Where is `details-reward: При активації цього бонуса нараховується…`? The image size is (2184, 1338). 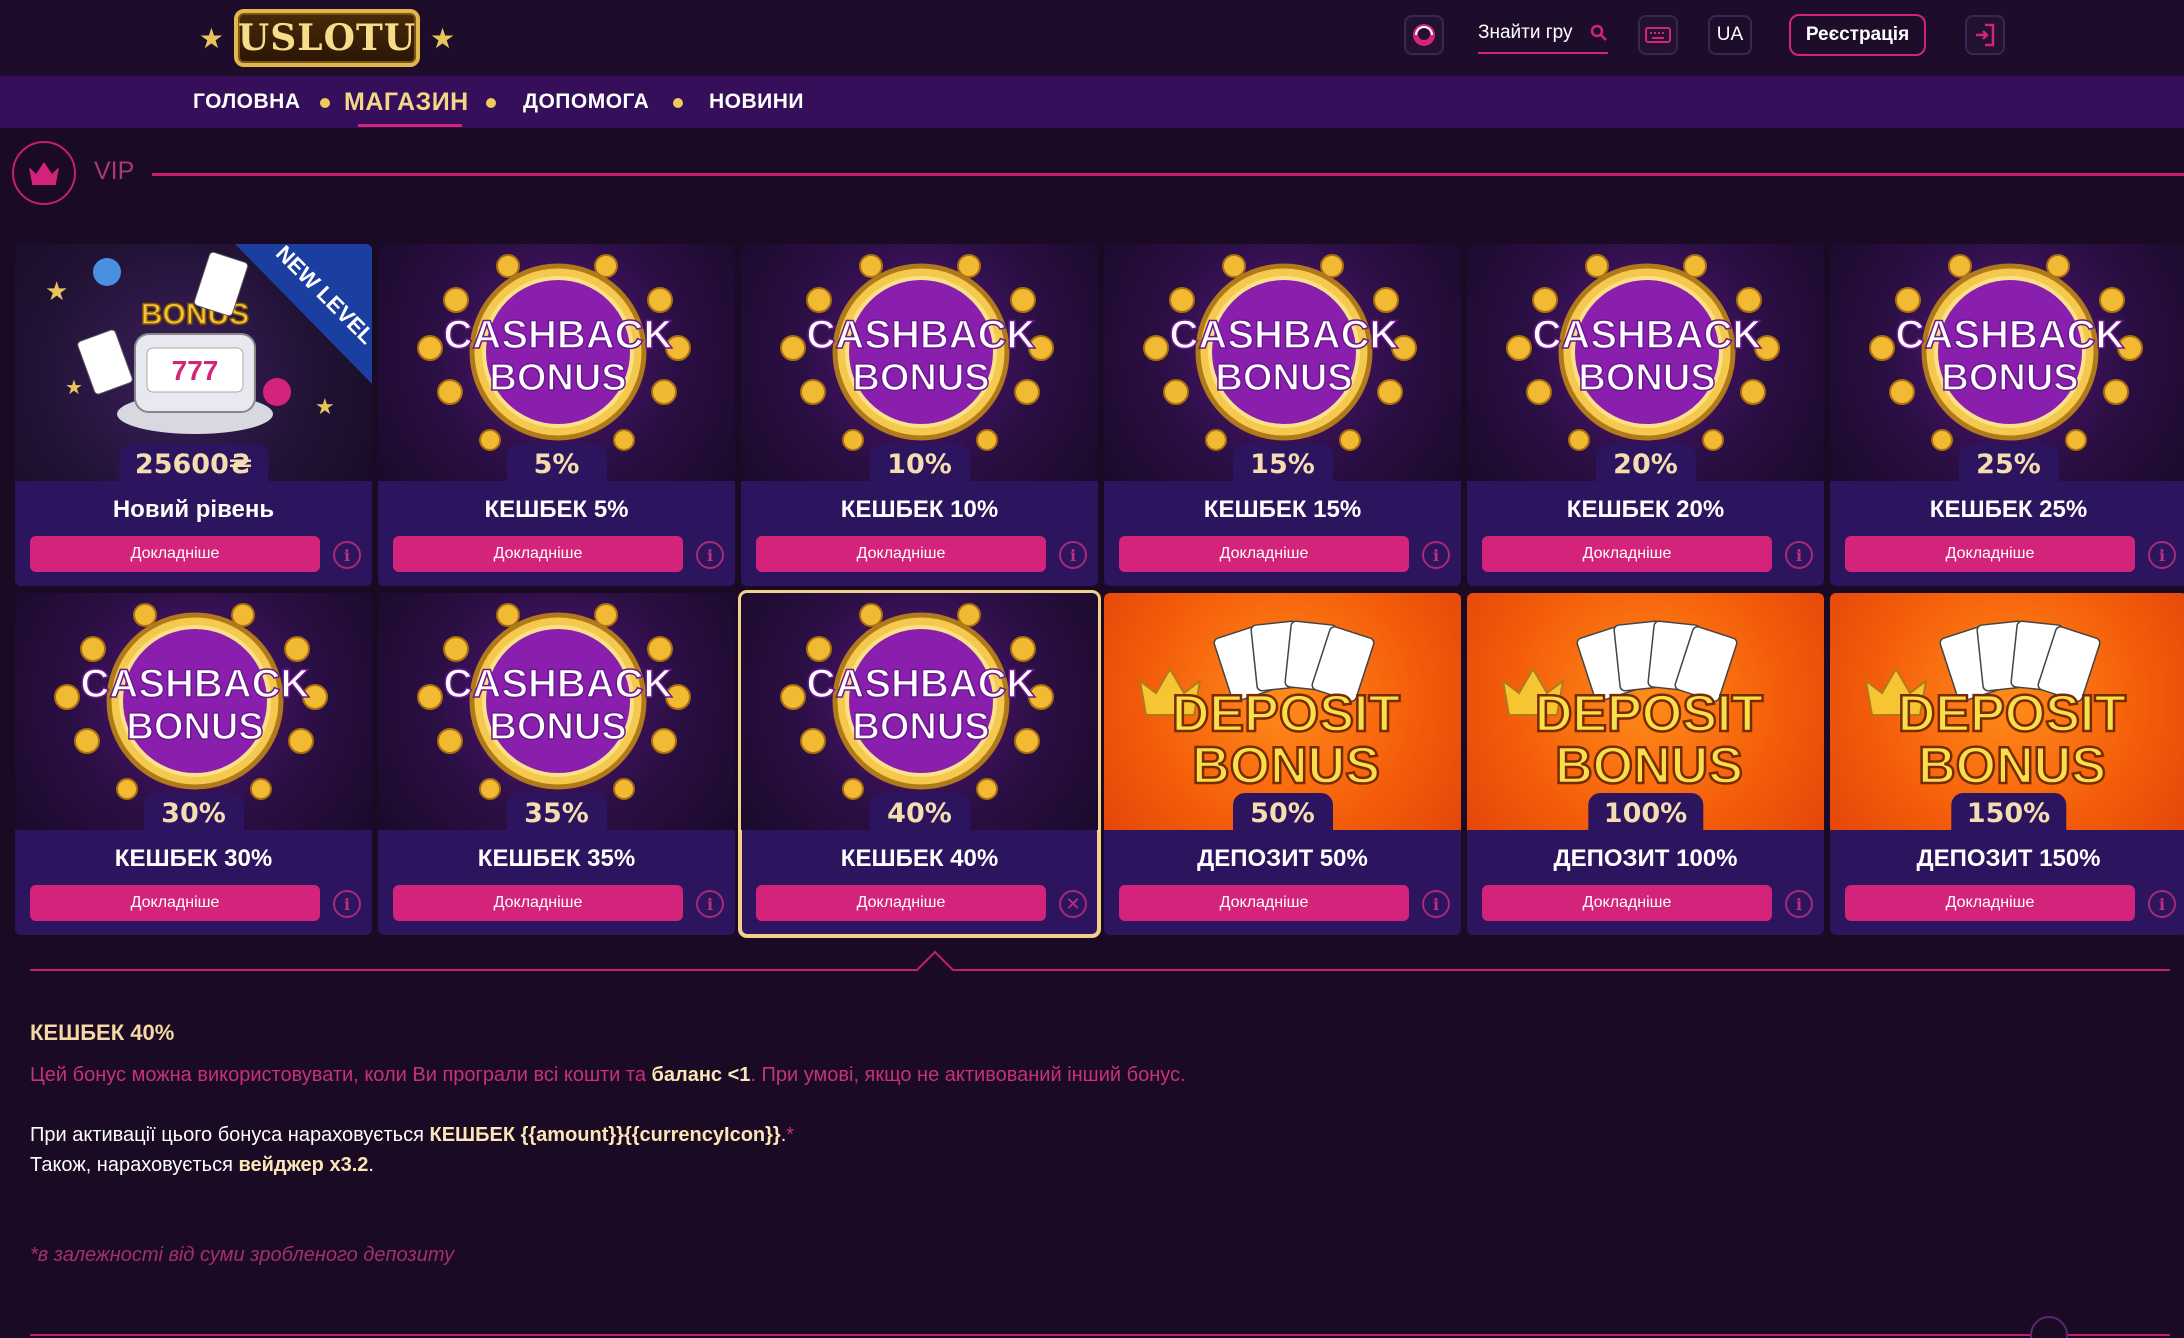 details-reward: При активації цього бонуса нараховується… is located at coordinates (412, 1135).